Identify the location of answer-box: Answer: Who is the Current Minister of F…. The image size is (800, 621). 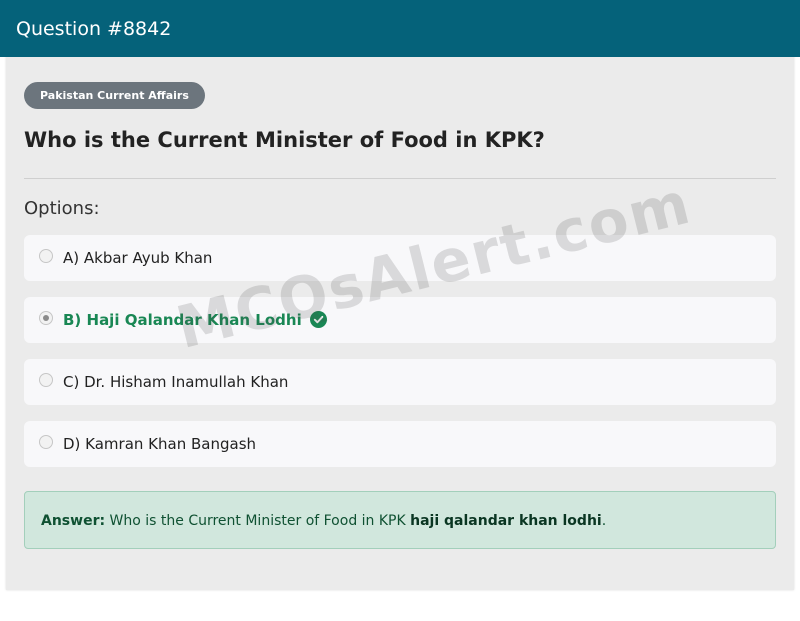
(400, 520).